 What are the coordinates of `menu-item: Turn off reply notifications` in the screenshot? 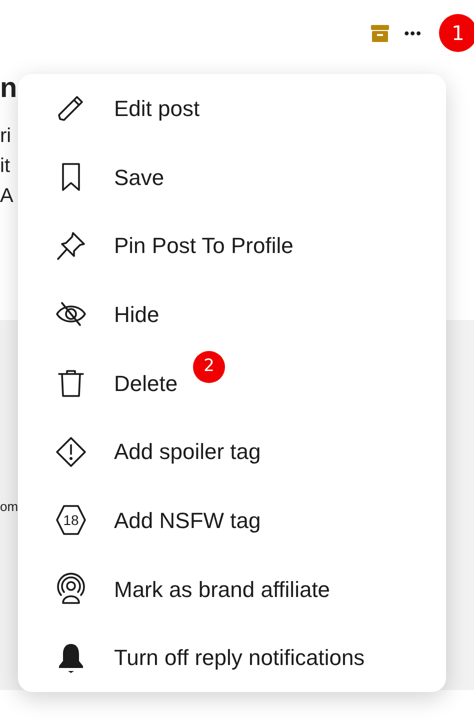 It's located at (232, 657).